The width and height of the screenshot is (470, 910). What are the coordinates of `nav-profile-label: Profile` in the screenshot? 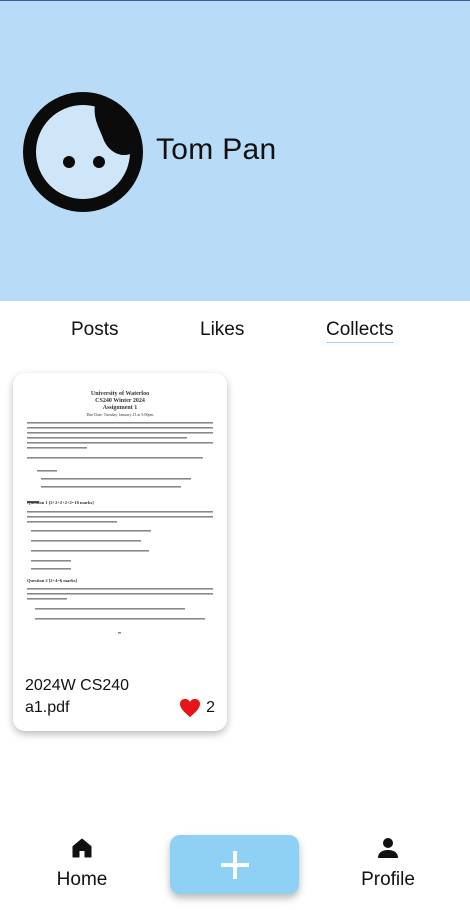 It's located at (388, 879).